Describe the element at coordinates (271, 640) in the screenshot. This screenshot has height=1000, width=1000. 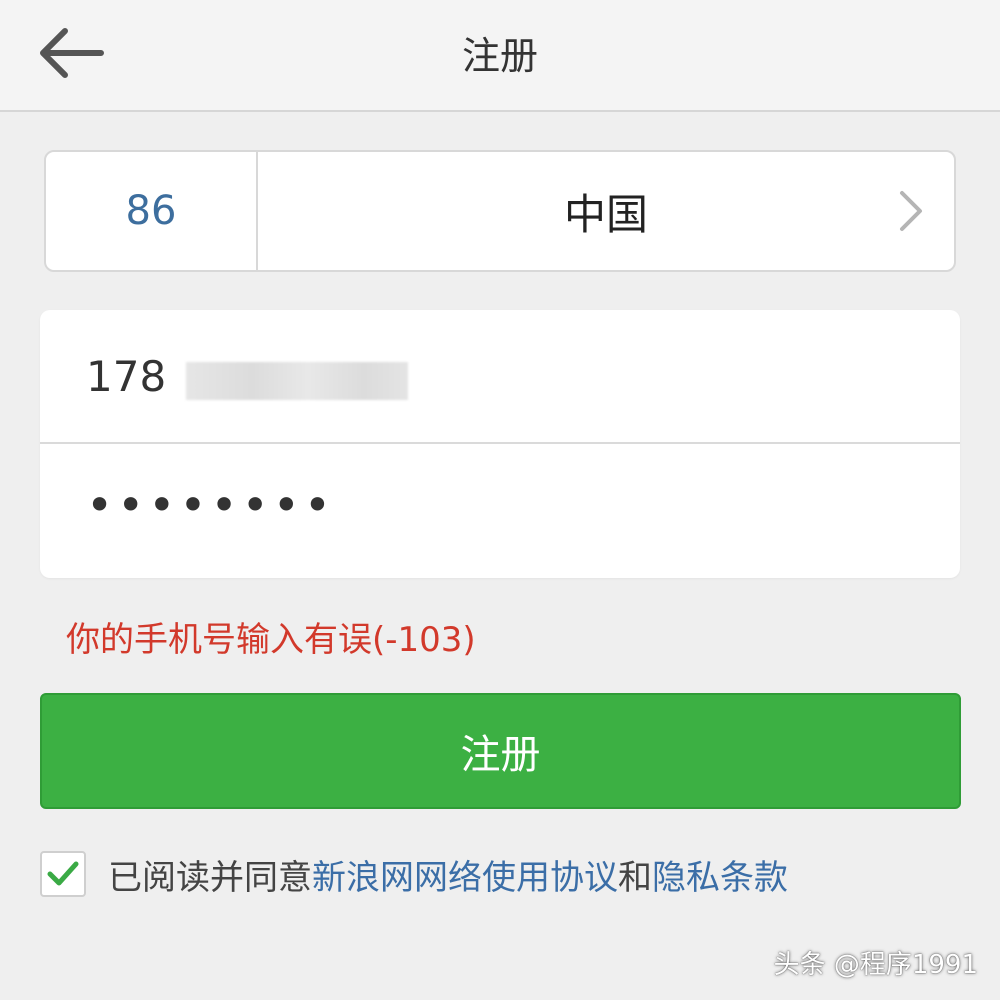
I see `error-message: 你的手机号输入有误(-103)` at that location.